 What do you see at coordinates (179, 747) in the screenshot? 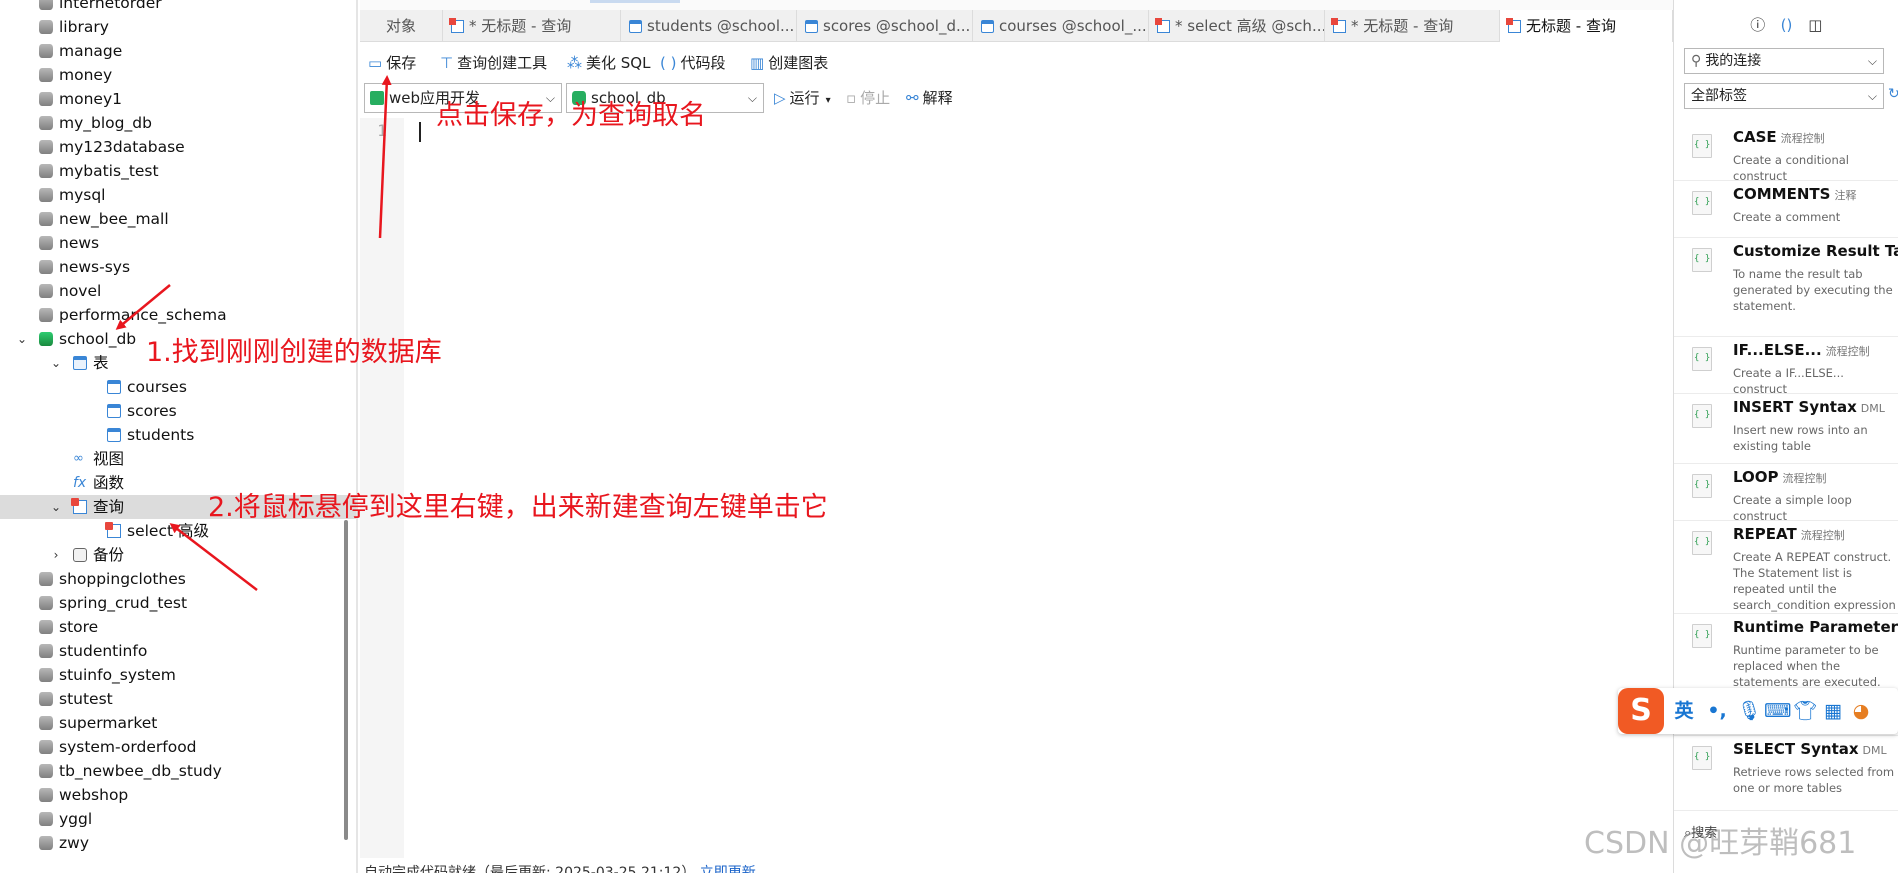
I see `sidebar-item-db: system-orderfood` at bounding box center [179, 747].